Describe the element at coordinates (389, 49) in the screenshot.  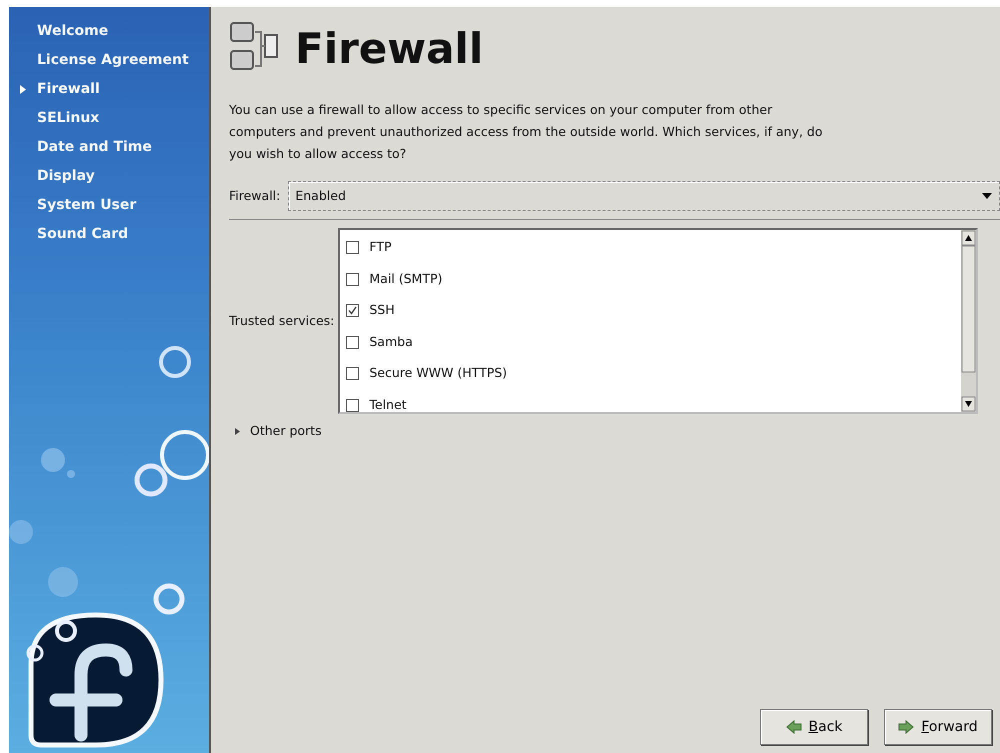
I see `page-title: Firewall` at that location.